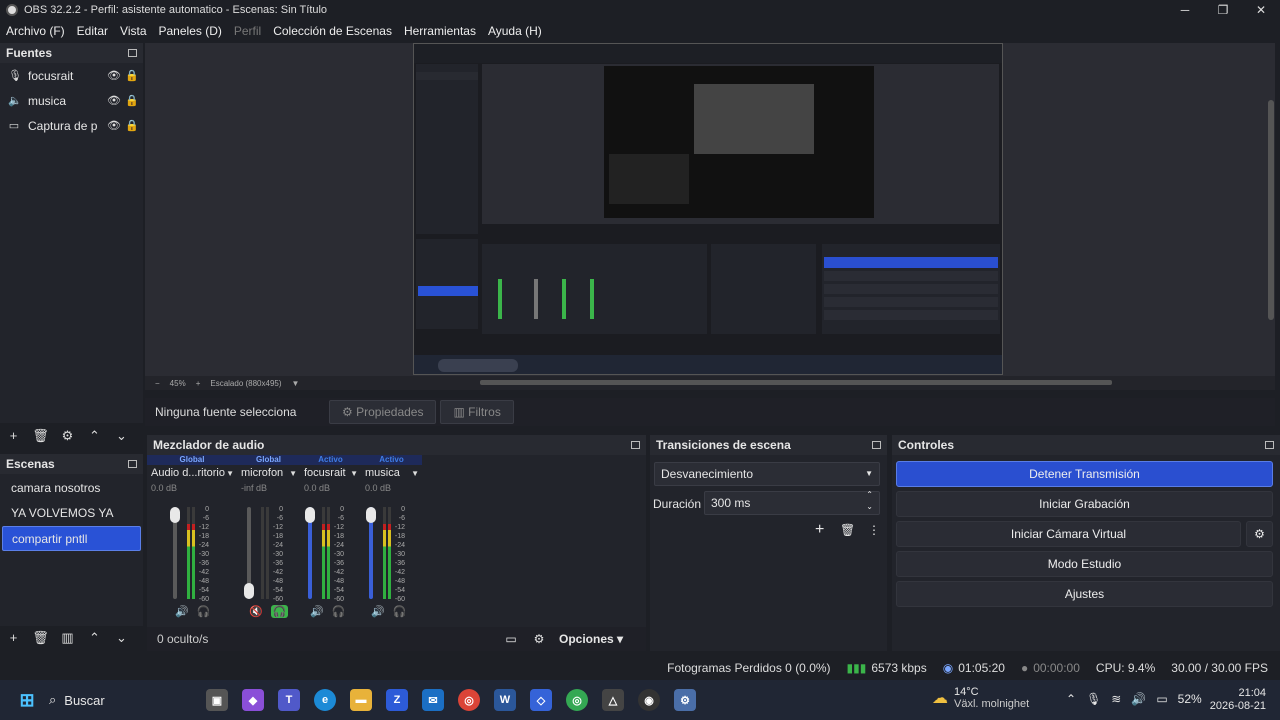 This screenshot has height=720, width=1280. I want to click on source-item: 🎙 focusrait 👁 🔒, so click(71, 75).